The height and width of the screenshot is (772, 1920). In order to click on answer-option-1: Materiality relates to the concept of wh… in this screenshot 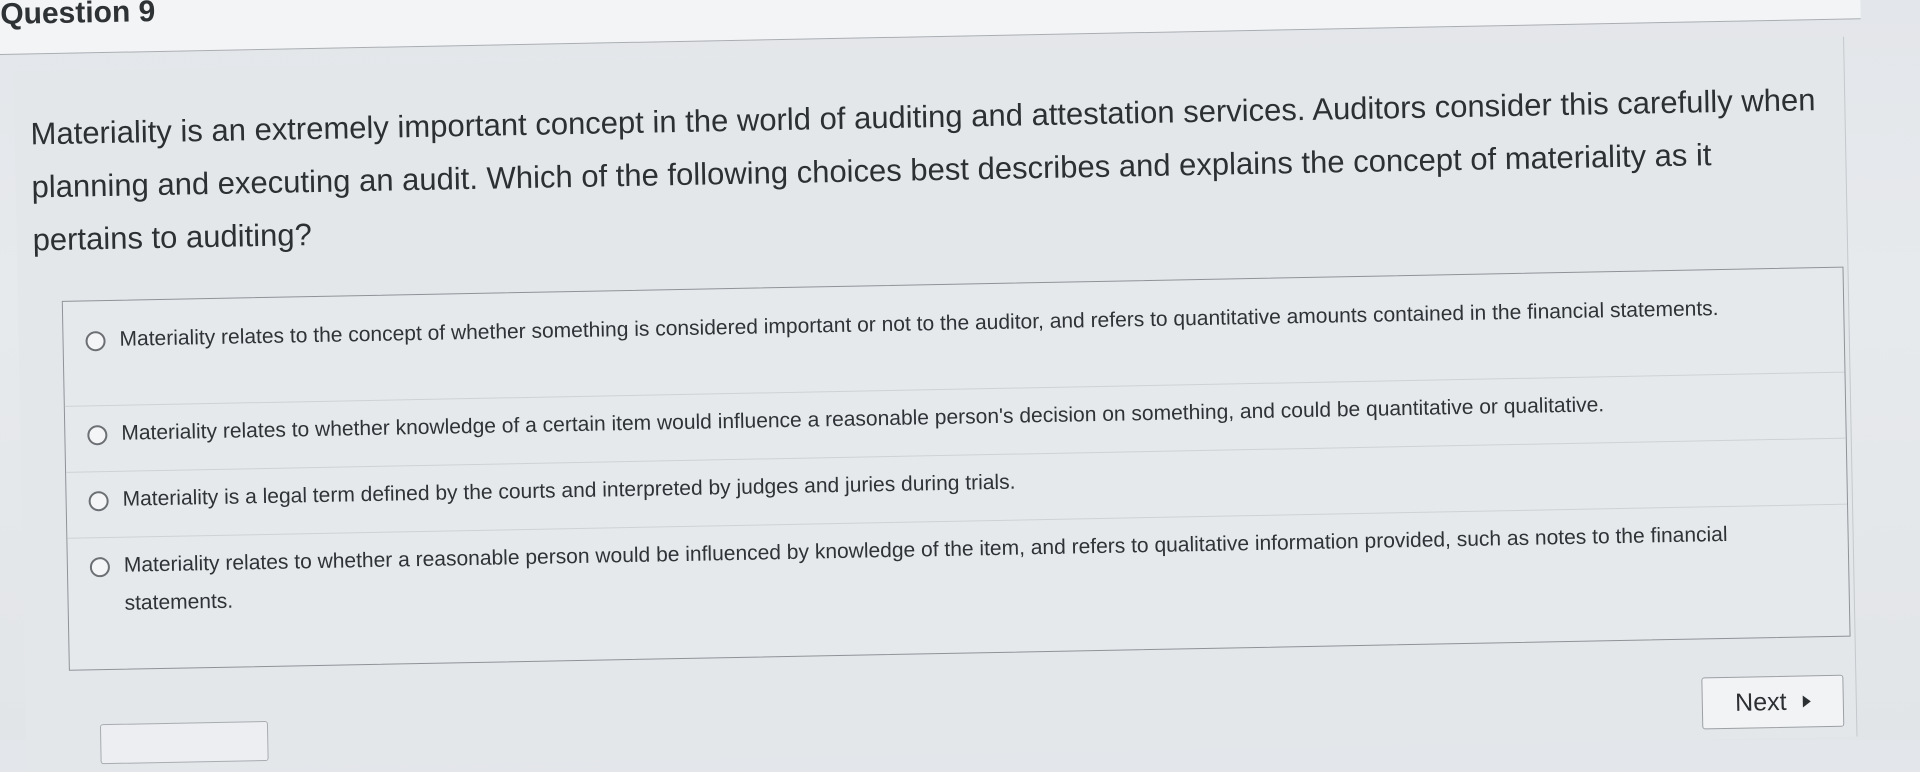, I will do `click(955, 323)`.